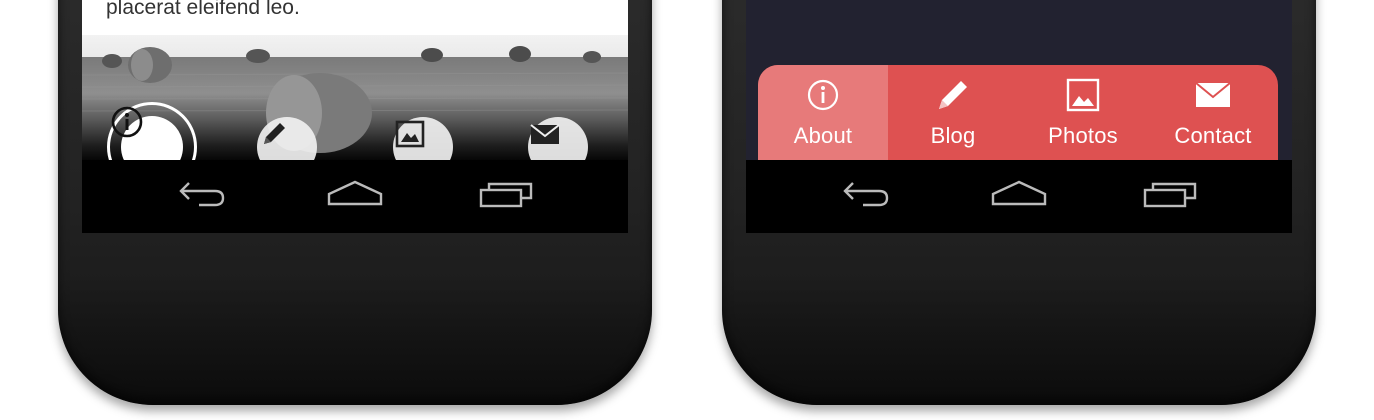 This screenshot has height=420, width=1374. Describe the element at coordinates (823, 135) in the screenshot. I see `tab-label: About` at that location.